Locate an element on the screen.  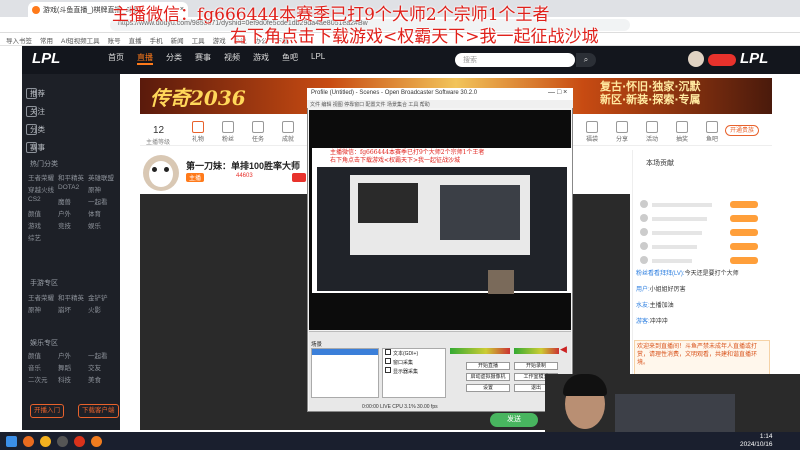
chat-username: 游客: is located at coordinates (643, 322).